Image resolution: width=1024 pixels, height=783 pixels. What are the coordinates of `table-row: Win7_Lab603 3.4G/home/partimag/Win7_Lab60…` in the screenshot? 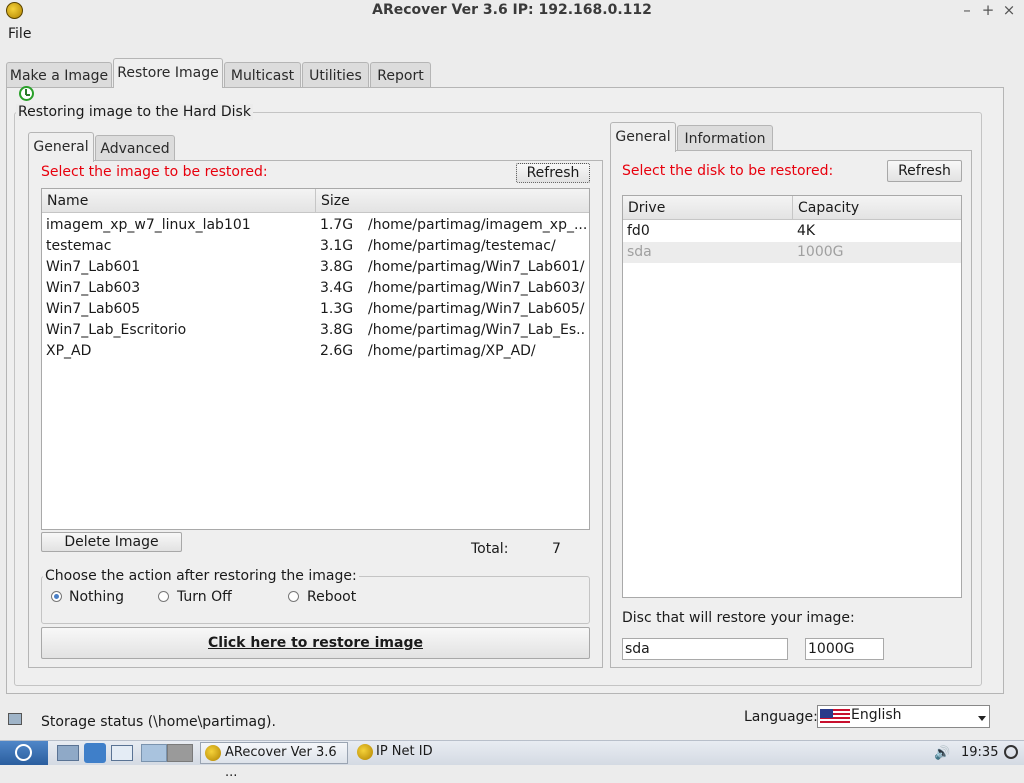 It's located at (315, 288).